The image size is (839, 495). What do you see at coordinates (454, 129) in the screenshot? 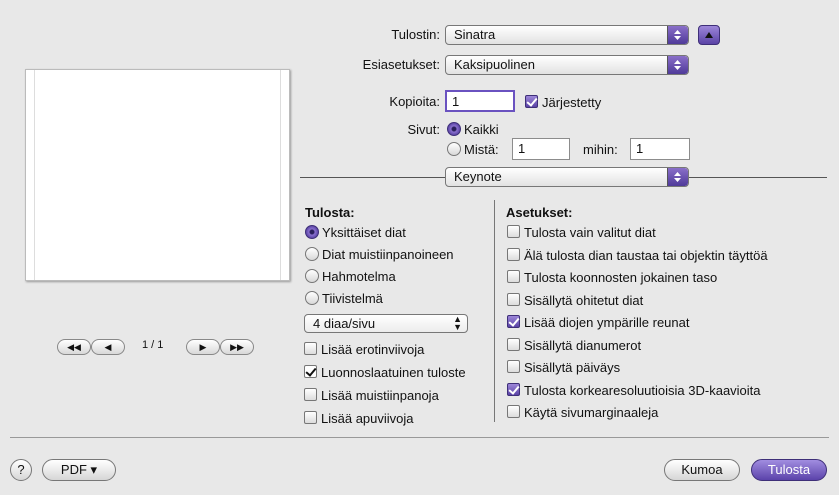
I see `pages-all-radio` at bounding box center [454, 129].